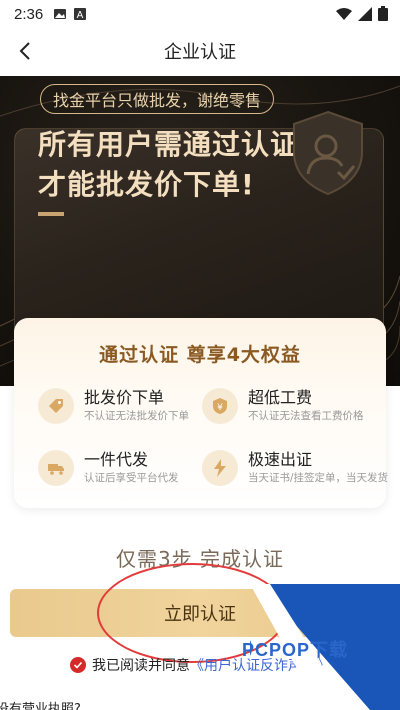 The image size is (400, 710). I want to click on truck-icon, so click(56, 468).